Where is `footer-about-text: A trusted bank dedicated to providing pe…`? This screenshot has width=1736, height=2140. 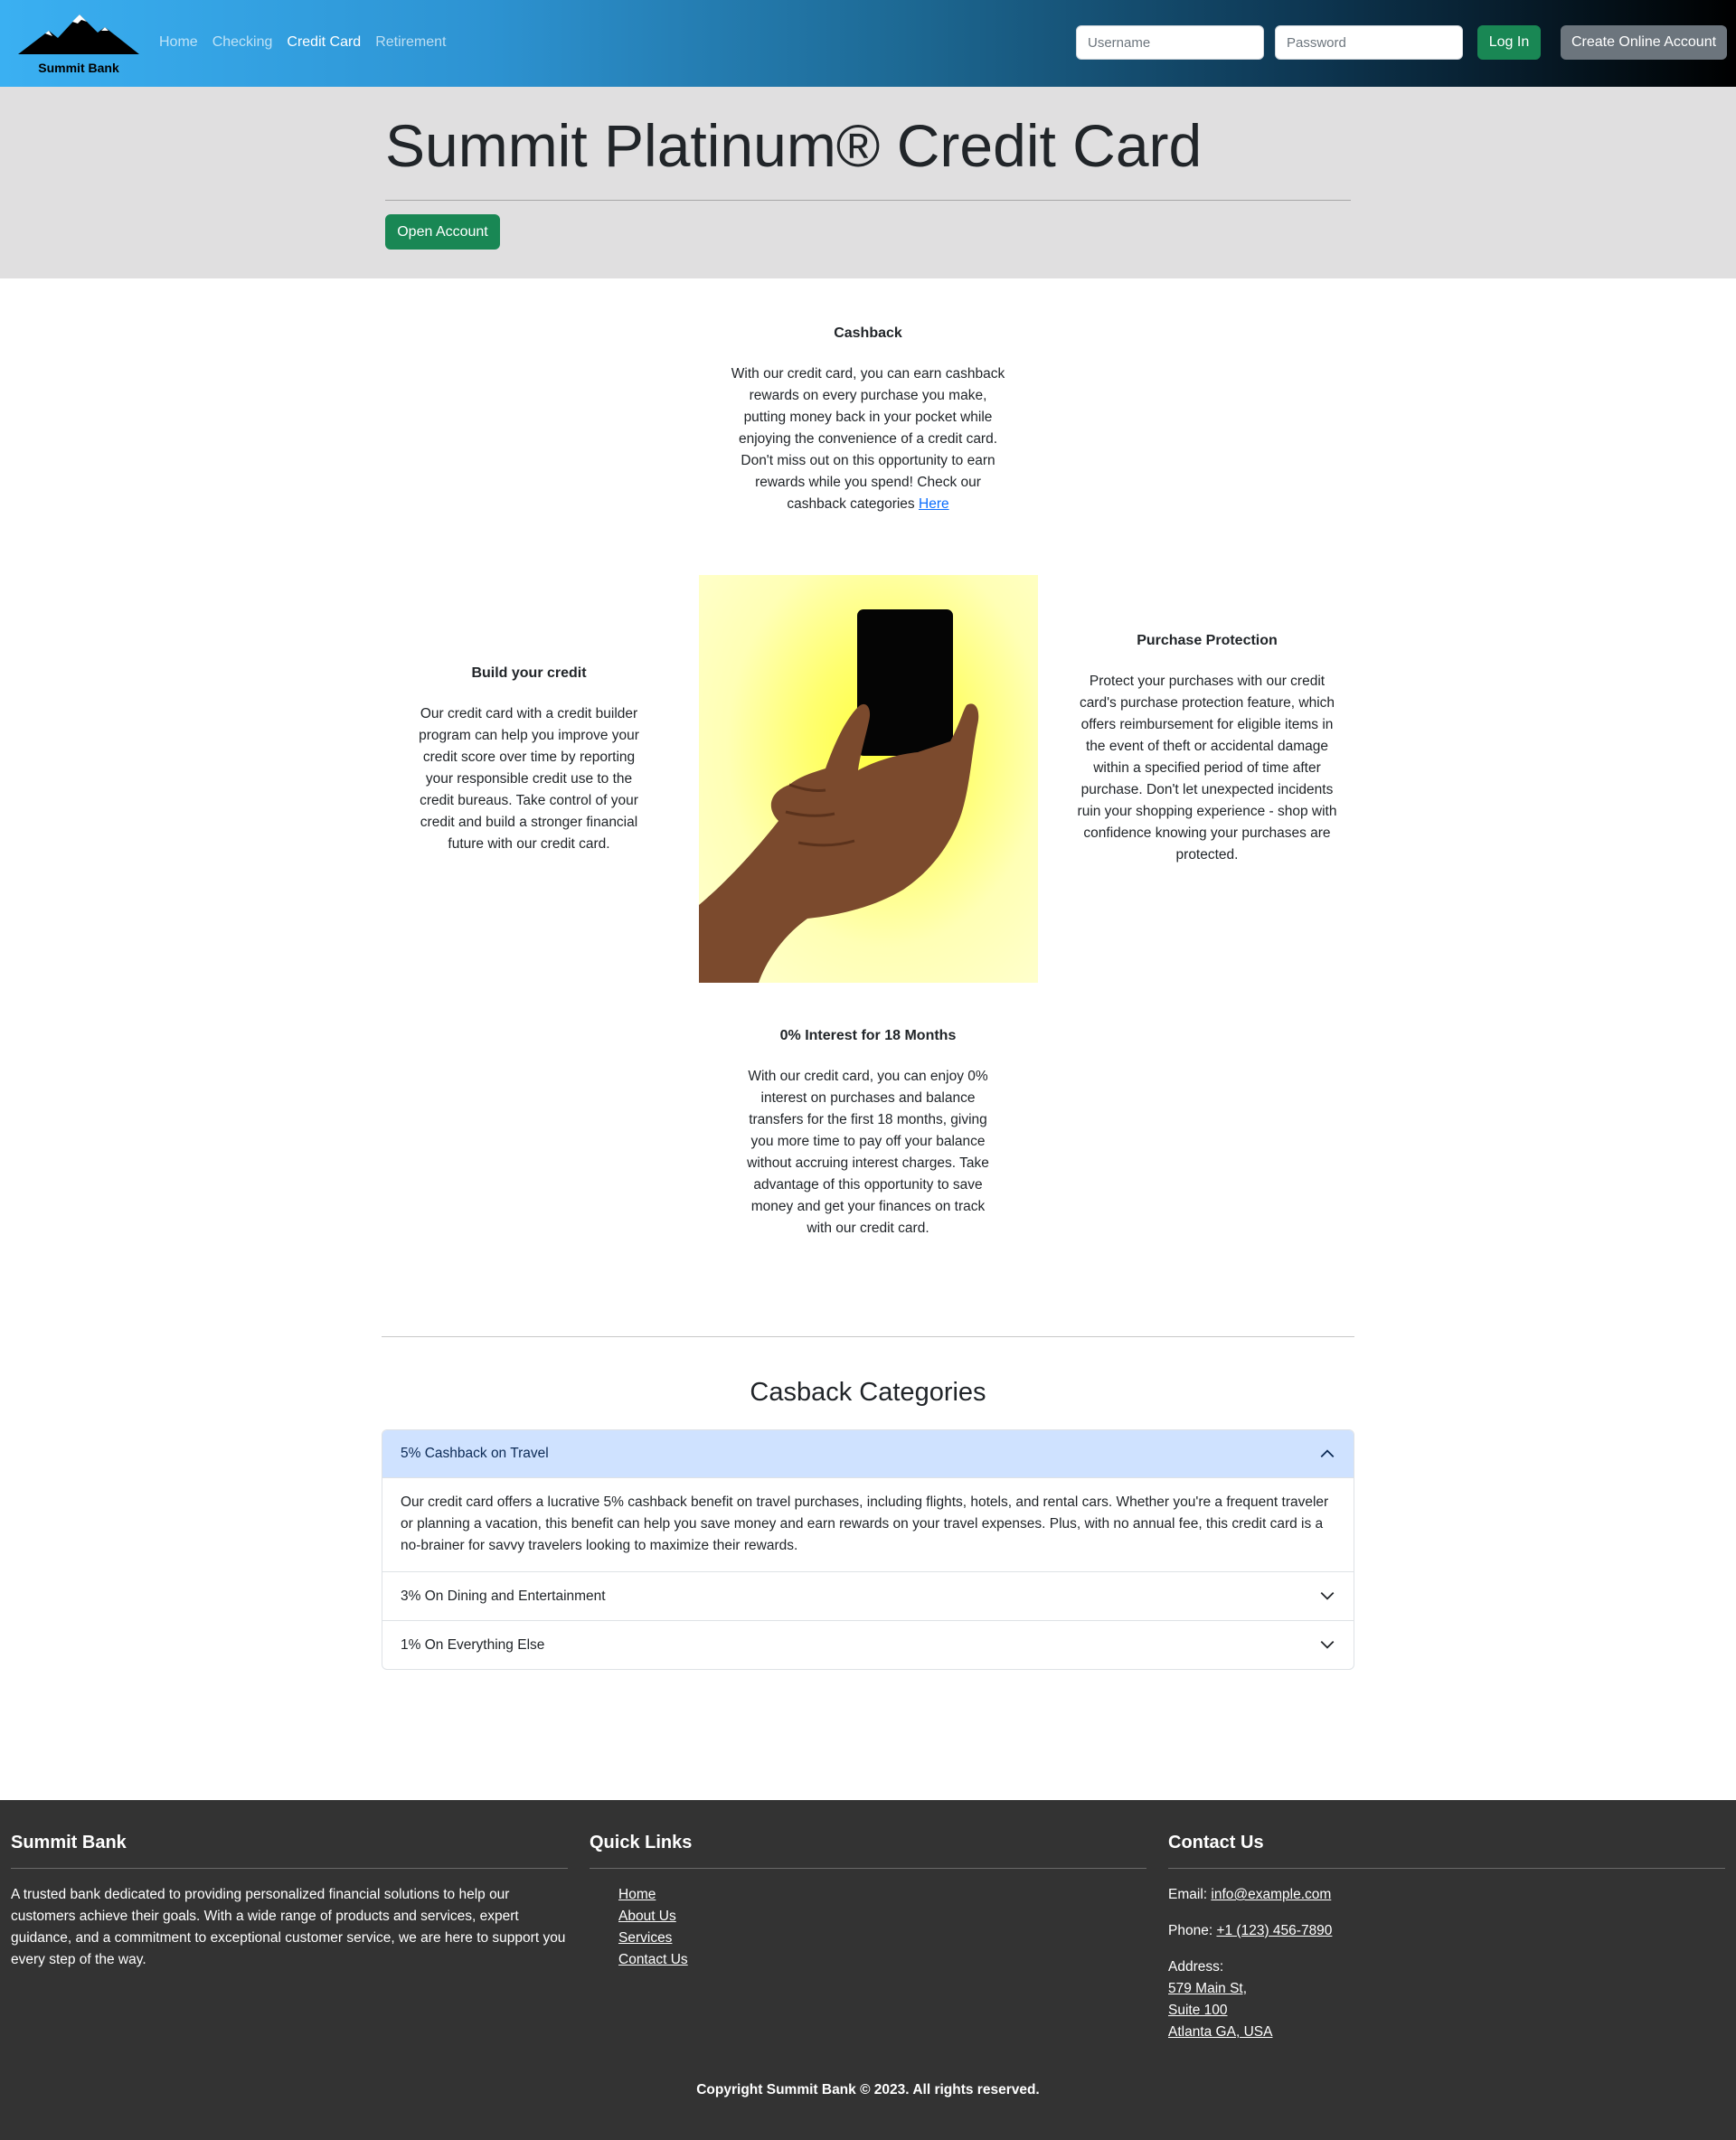
footer-about-text: A trusted bank dedicated to providing pe… is located at coordinates (288, 1927).